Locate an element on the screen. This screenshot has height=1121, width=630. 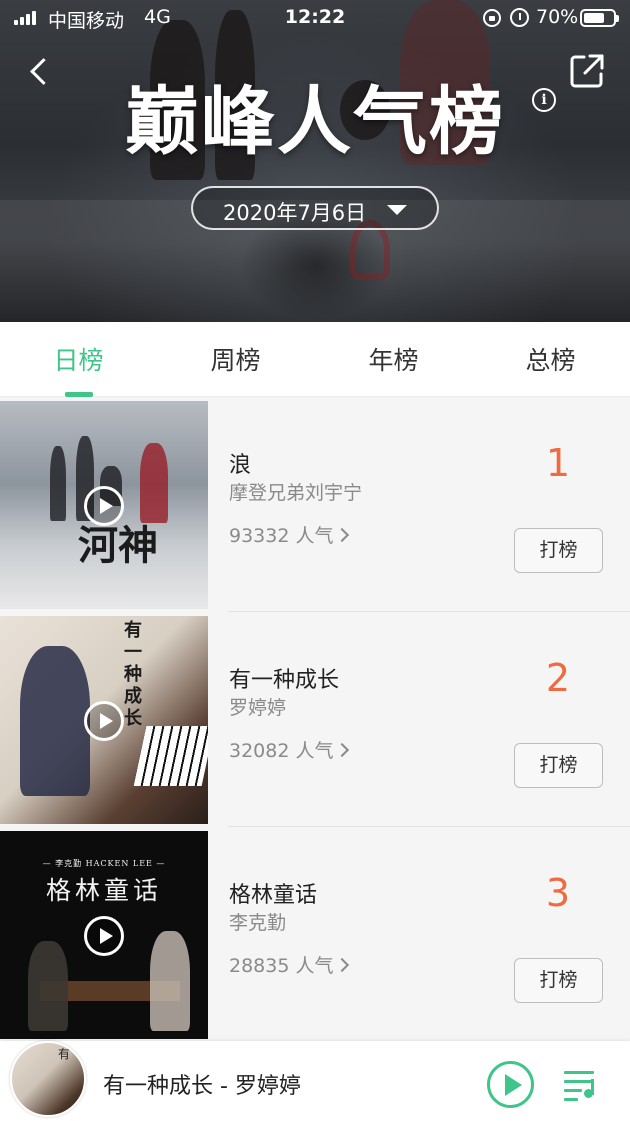
song-artist: 李克勤 is located at coordinates (258, 923).